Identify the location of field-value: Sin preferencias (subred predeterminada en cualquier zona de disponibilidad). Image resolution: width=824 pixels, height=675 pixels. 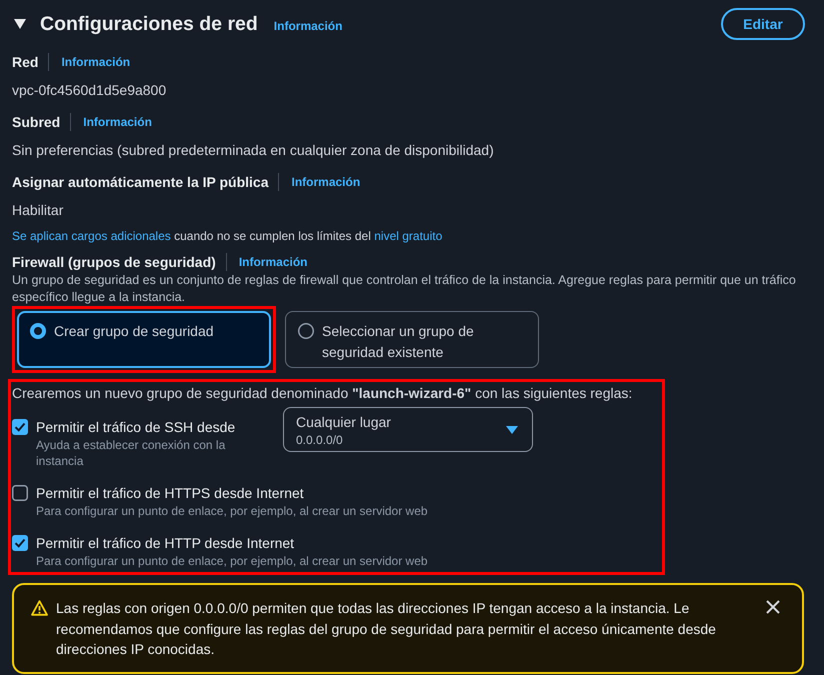
(253, 150).